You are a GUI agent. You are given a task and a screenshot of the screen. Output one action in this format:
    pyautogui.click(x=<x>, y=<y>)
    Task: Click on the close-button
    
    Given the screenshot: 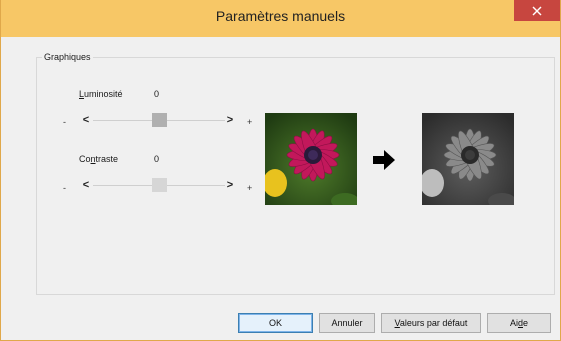 What is the action you would take?
    pyautogui.click(x=537, y=10)
    